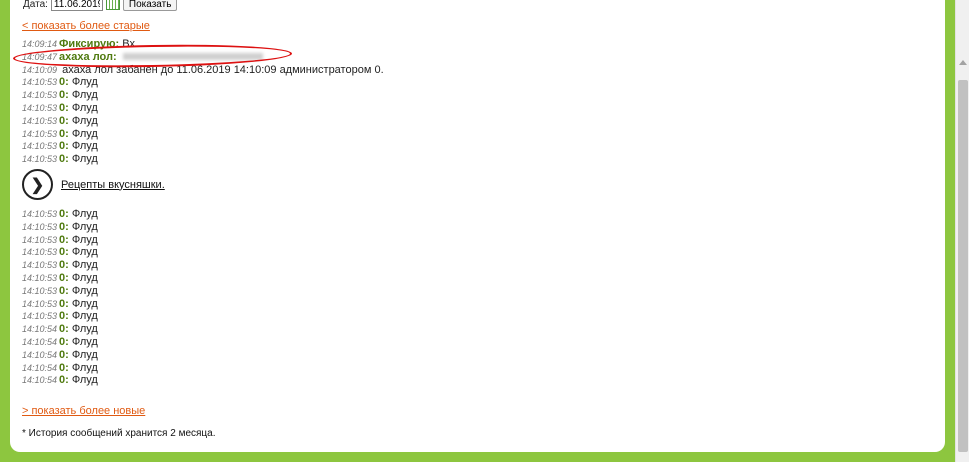 Image resolution: width=969 pixels, height=462 pixels. What do you see at coordinates (37, 184) in the screenshot?
I see `chevron-right-icon: ❯` at bounding box center [37, 184].